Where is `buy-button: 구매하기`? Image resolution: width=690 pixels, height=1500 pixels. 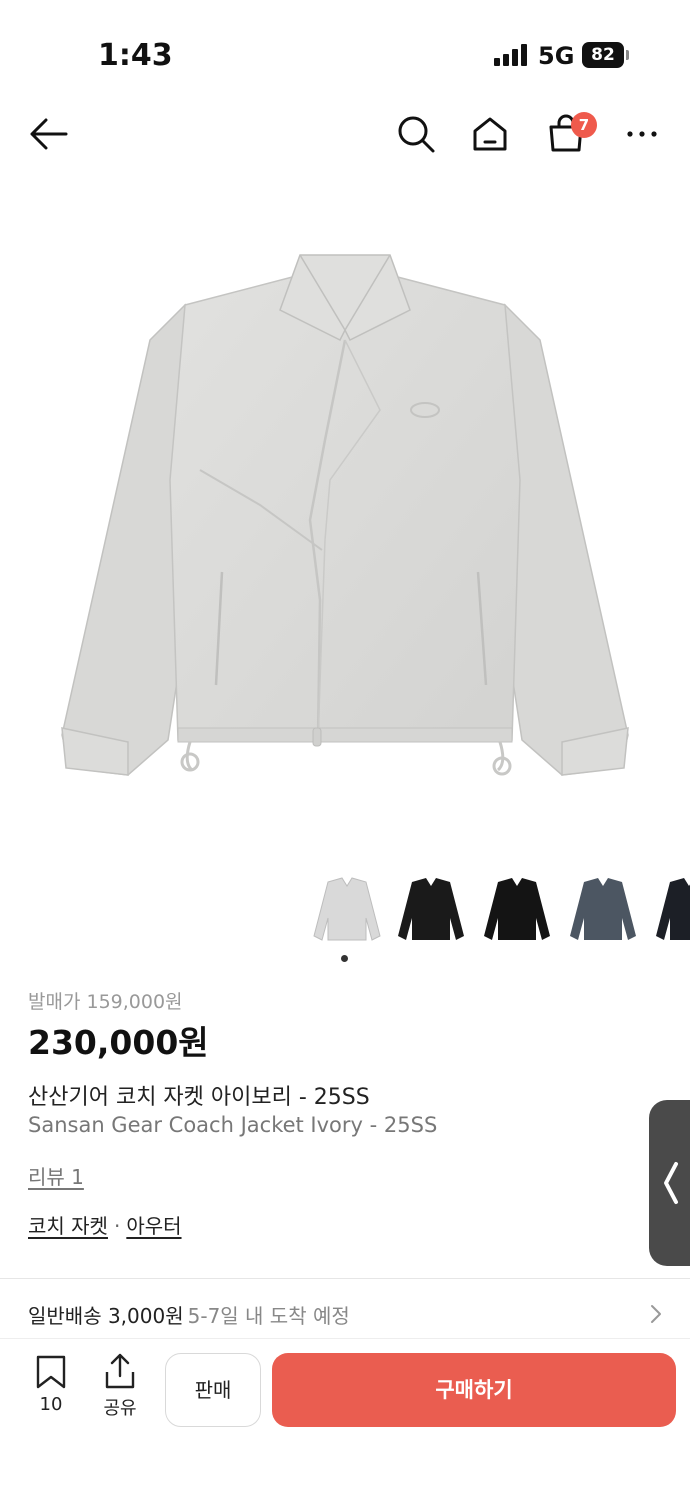
buy-button: 구매하기 is located at coordinates (474, 1390).